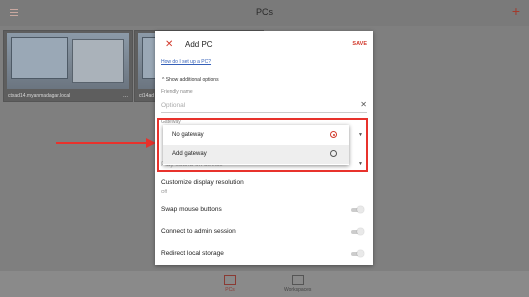 This screenshot has height=297, width=529. I want to click on pc-name: ctxad14.myanmadagar.local, so click(39, 96).